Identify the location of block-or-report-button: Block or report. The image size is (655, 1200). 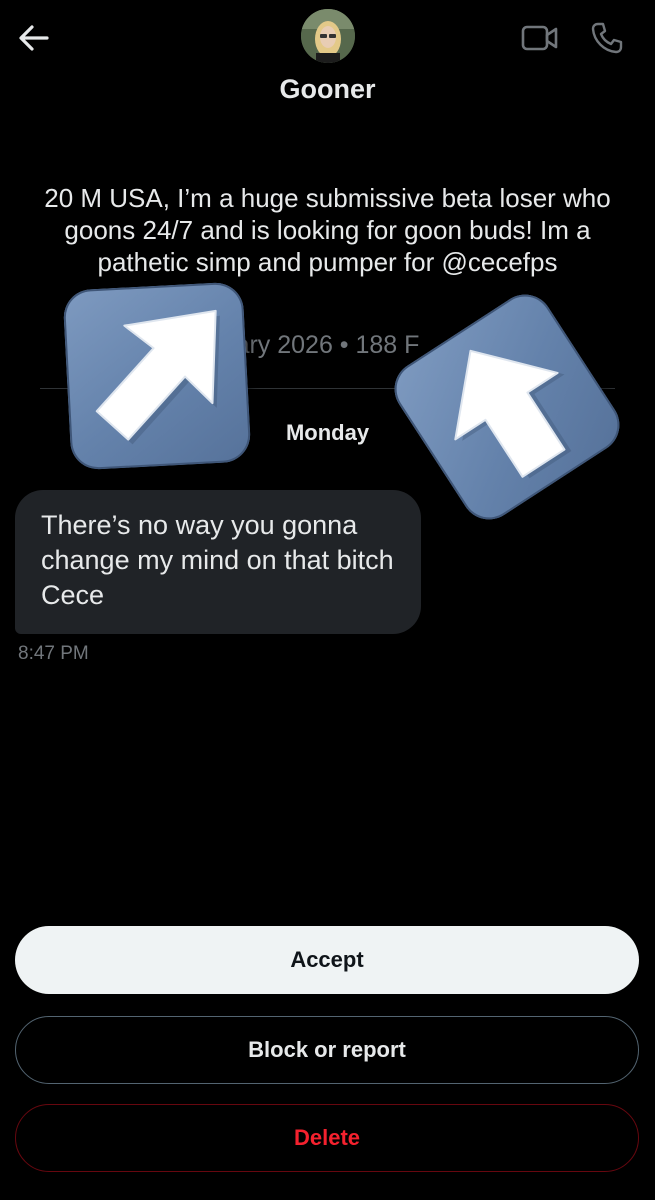
(327, 1050).